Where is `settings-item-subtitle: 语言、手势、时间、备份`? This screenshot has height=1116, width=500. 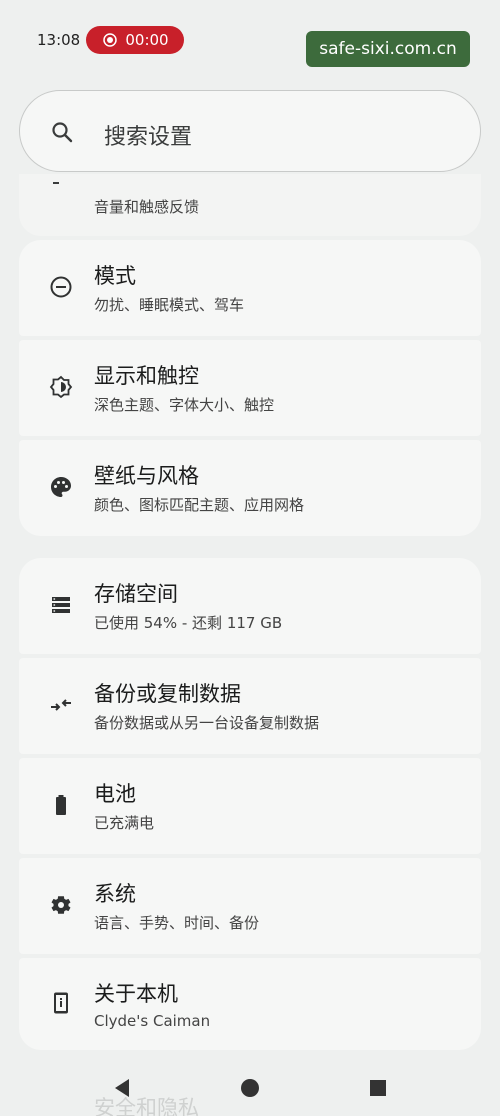 settings-item-subtitle: 语言、手势、时间、备份 is located at coordinates (177, 923).